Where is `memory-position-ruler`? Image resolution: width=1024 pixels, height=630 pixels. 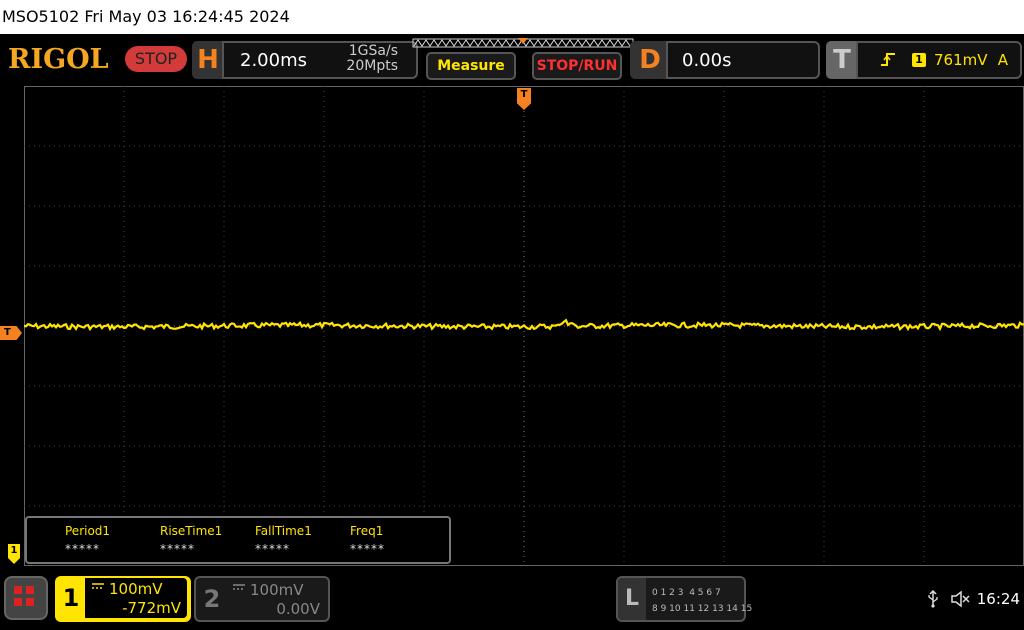 memory-position-ruler is located at coordinates (523, 43).